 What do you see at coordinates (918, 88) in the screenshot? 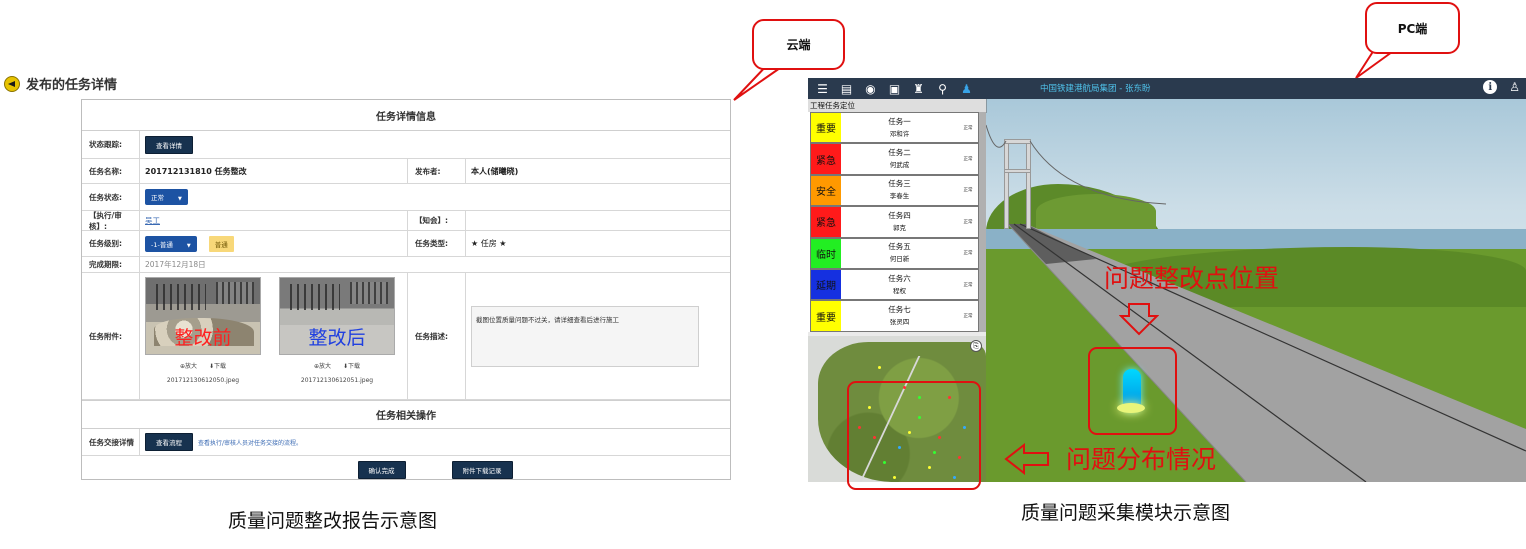
I see `worker-icon: ♜` at bounding box center [918, 88].